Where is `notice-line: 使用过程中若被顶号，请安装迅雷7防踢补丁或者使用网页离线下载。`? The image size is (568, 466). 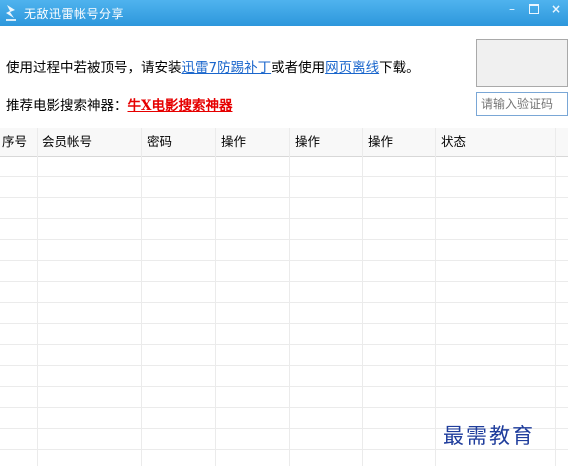
notice-line: 使用过程中若被顶号，请安装迅雷7防踢补丁或者使用网页离线下载。 is located at coordinates (213, 66).